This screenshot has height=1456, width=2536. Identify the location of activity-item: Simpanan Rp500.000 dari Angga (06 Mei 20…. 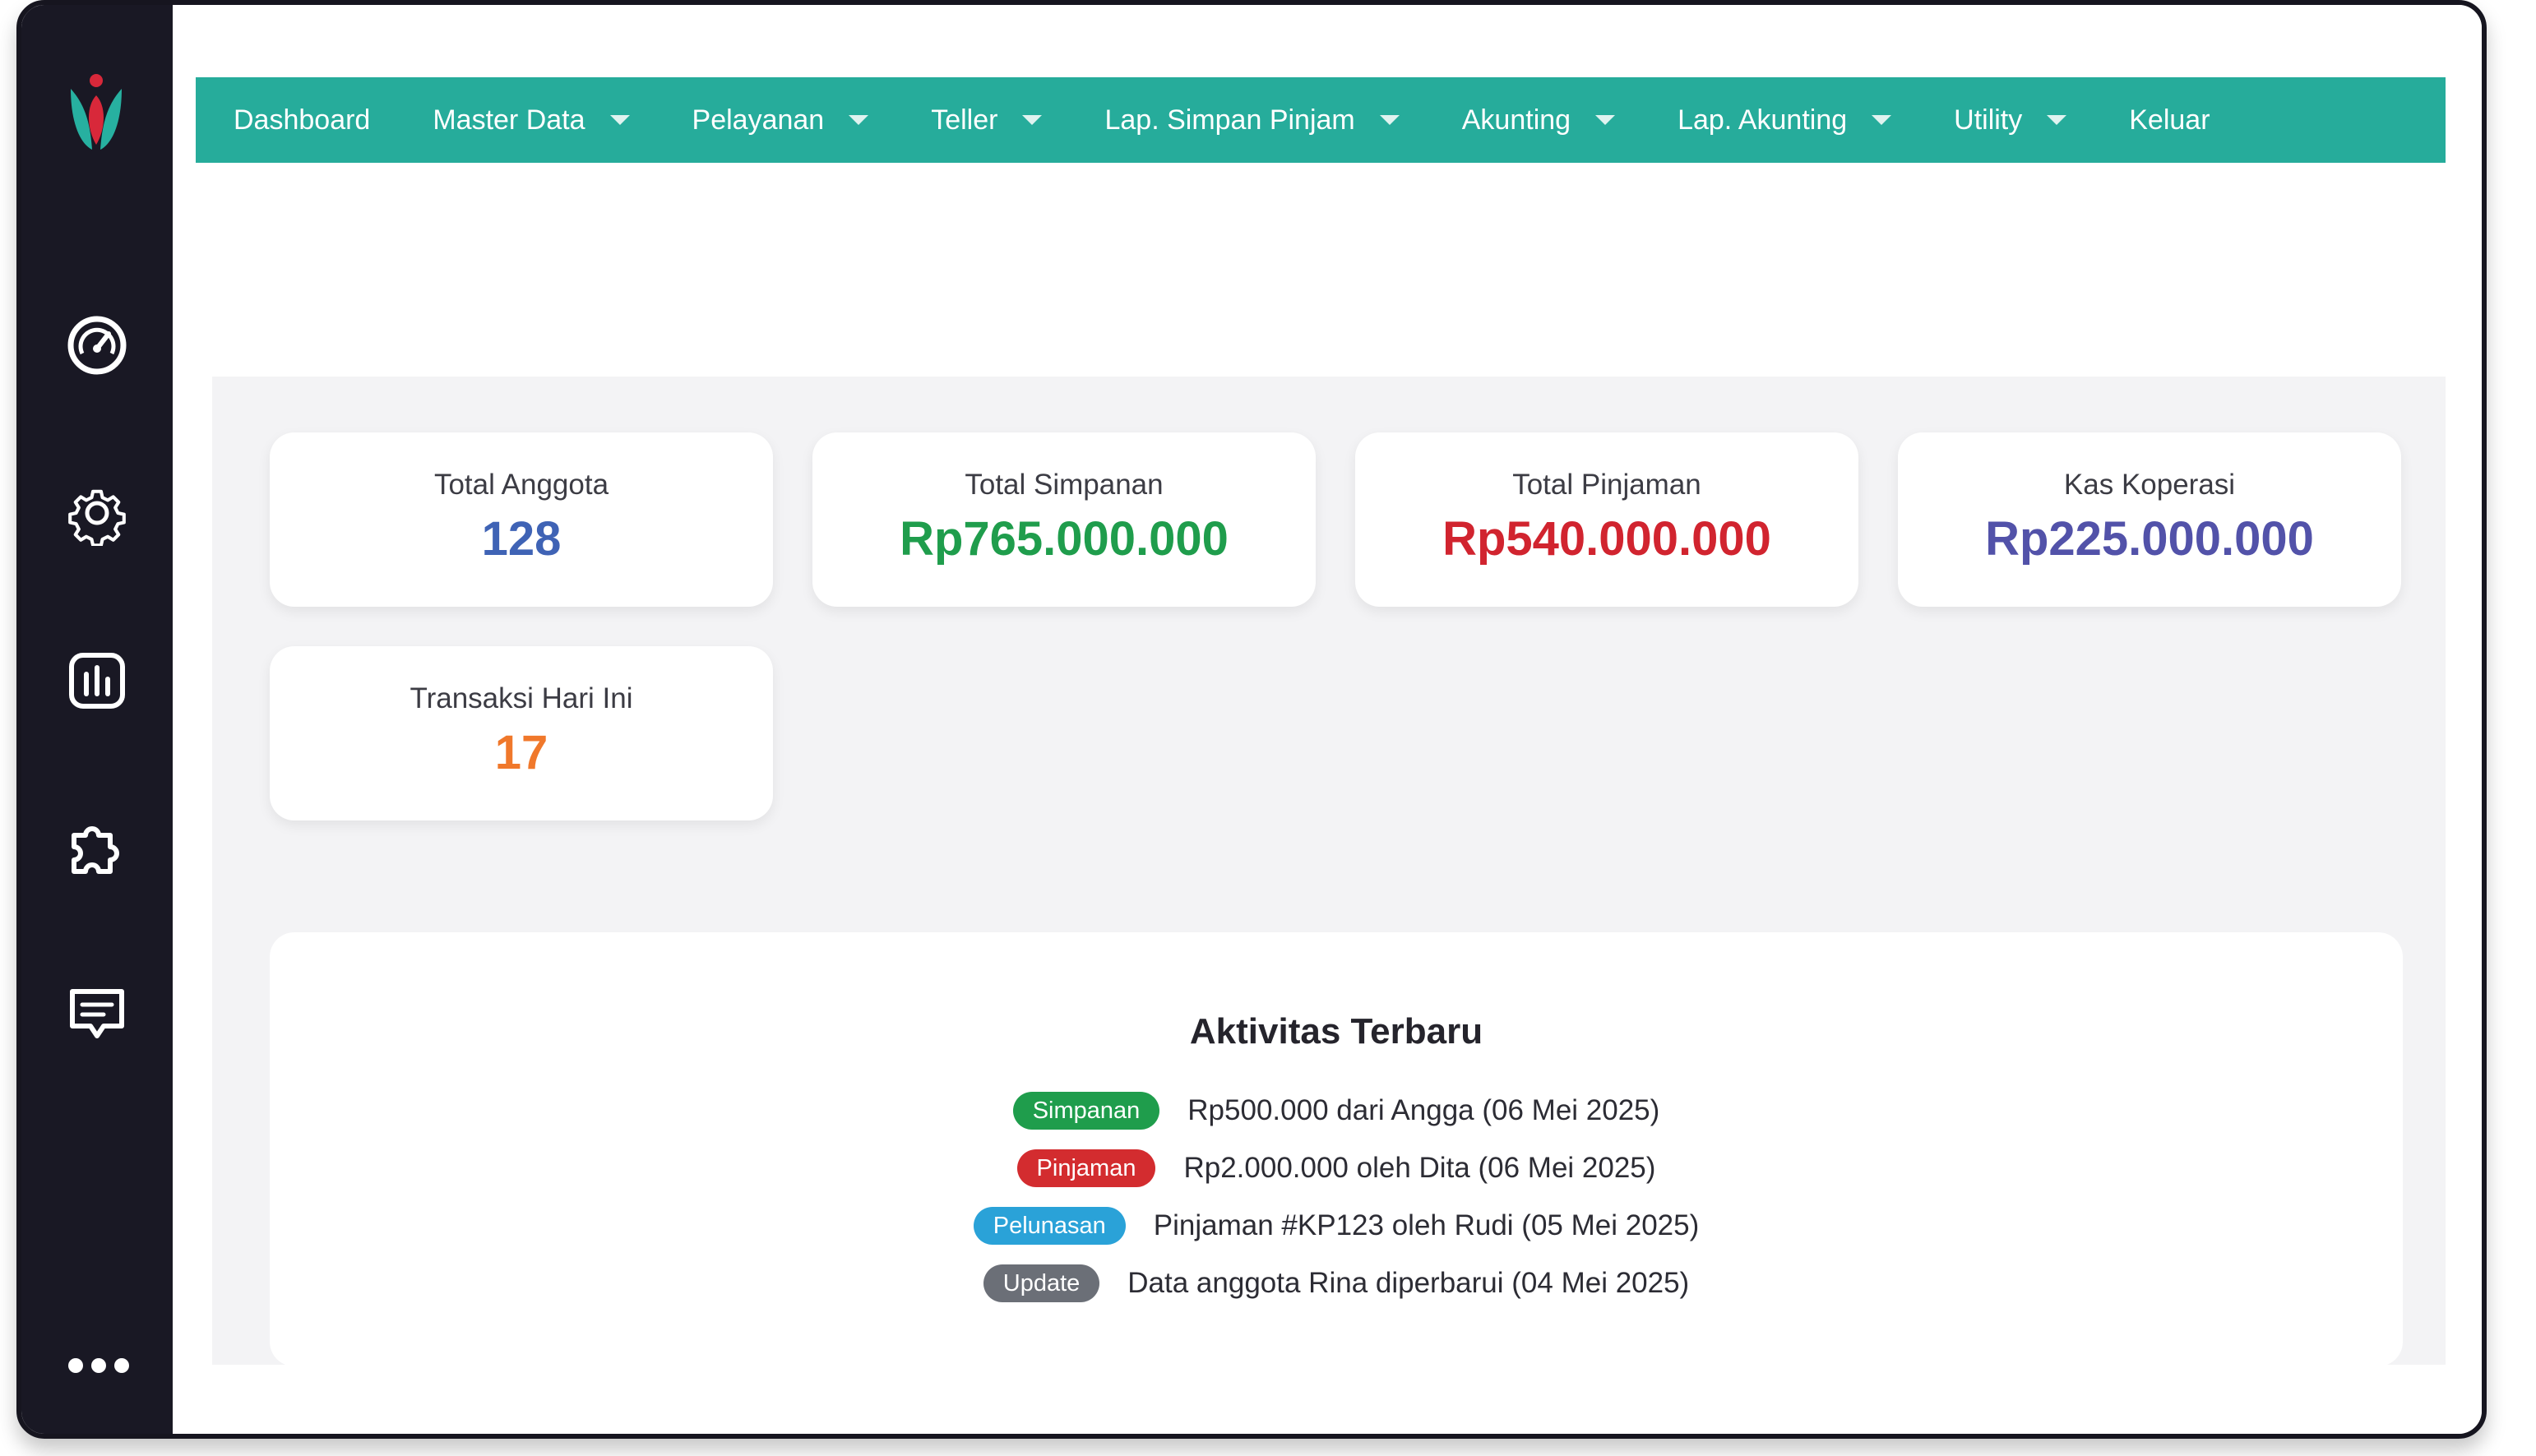
(1336, 1111).